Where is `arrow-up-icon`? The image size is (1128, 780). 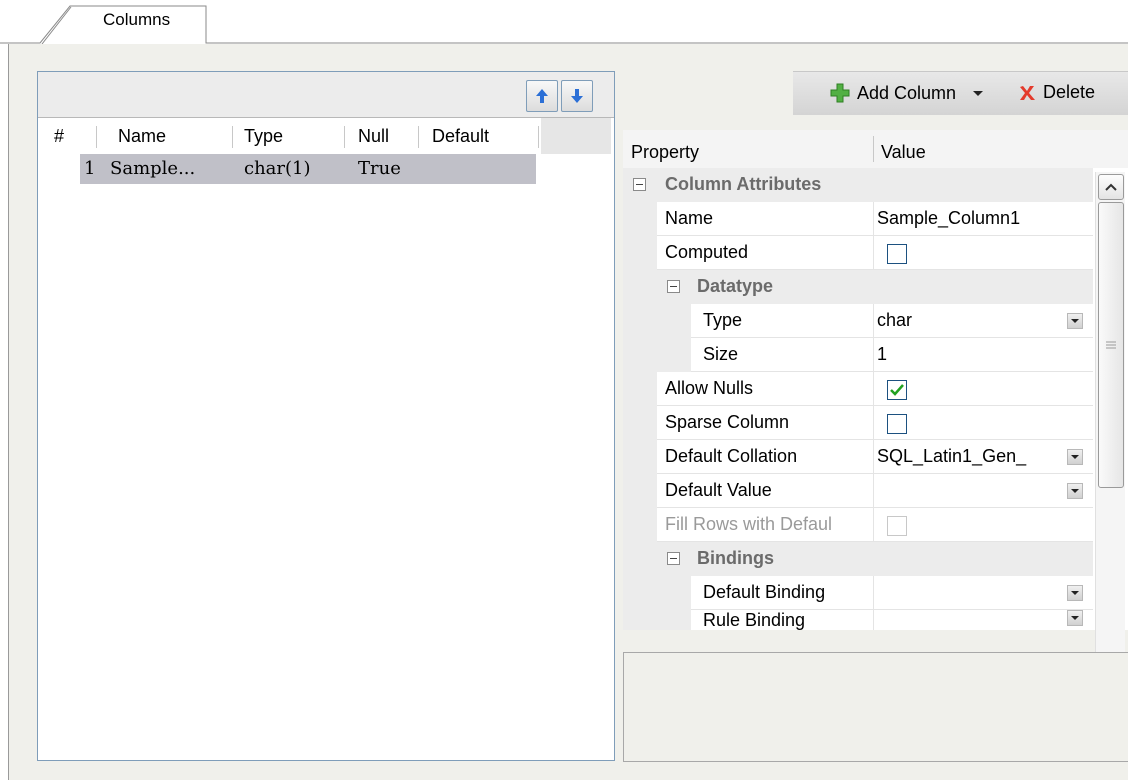
arrow-up-icon is located at coordinates (542, 96).